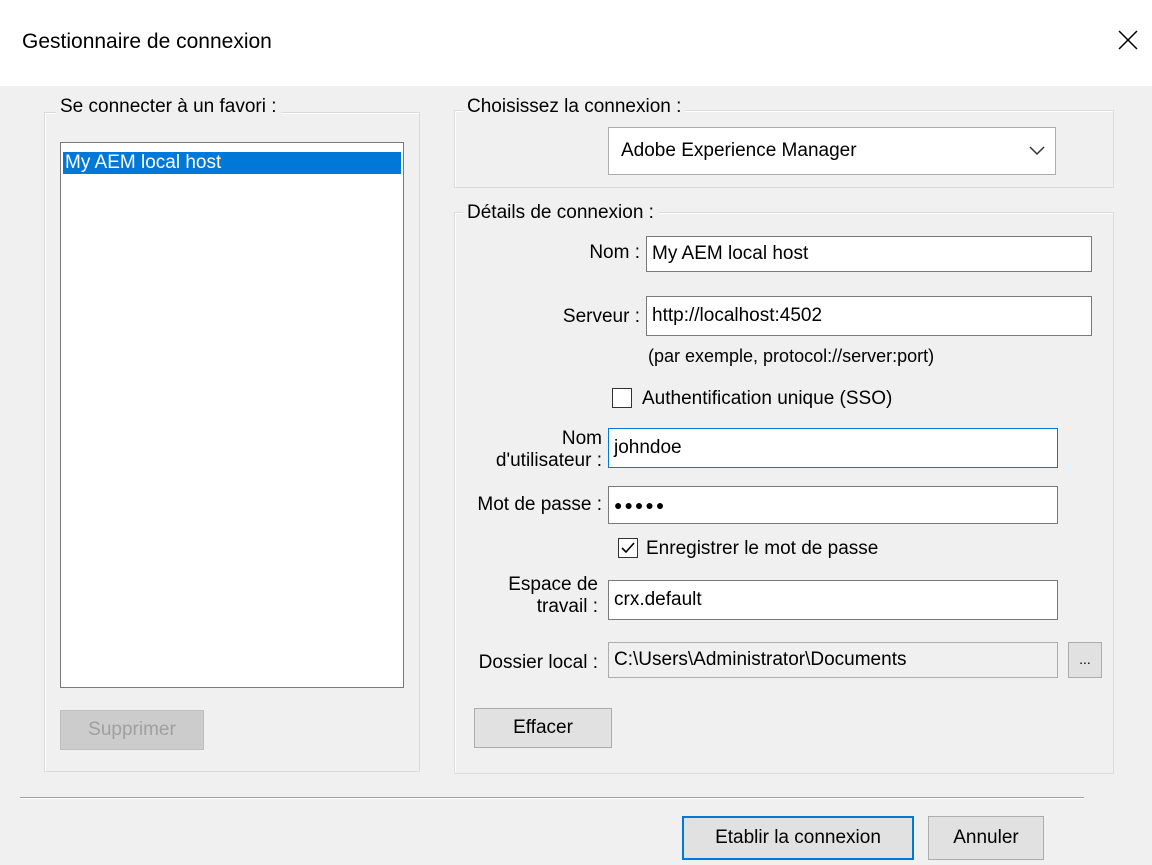 This screenshot has width=1152, height=865. Describe the element at coordinates (552, 798) in the screenshot. I see `footer-divider-highlight` at that location.